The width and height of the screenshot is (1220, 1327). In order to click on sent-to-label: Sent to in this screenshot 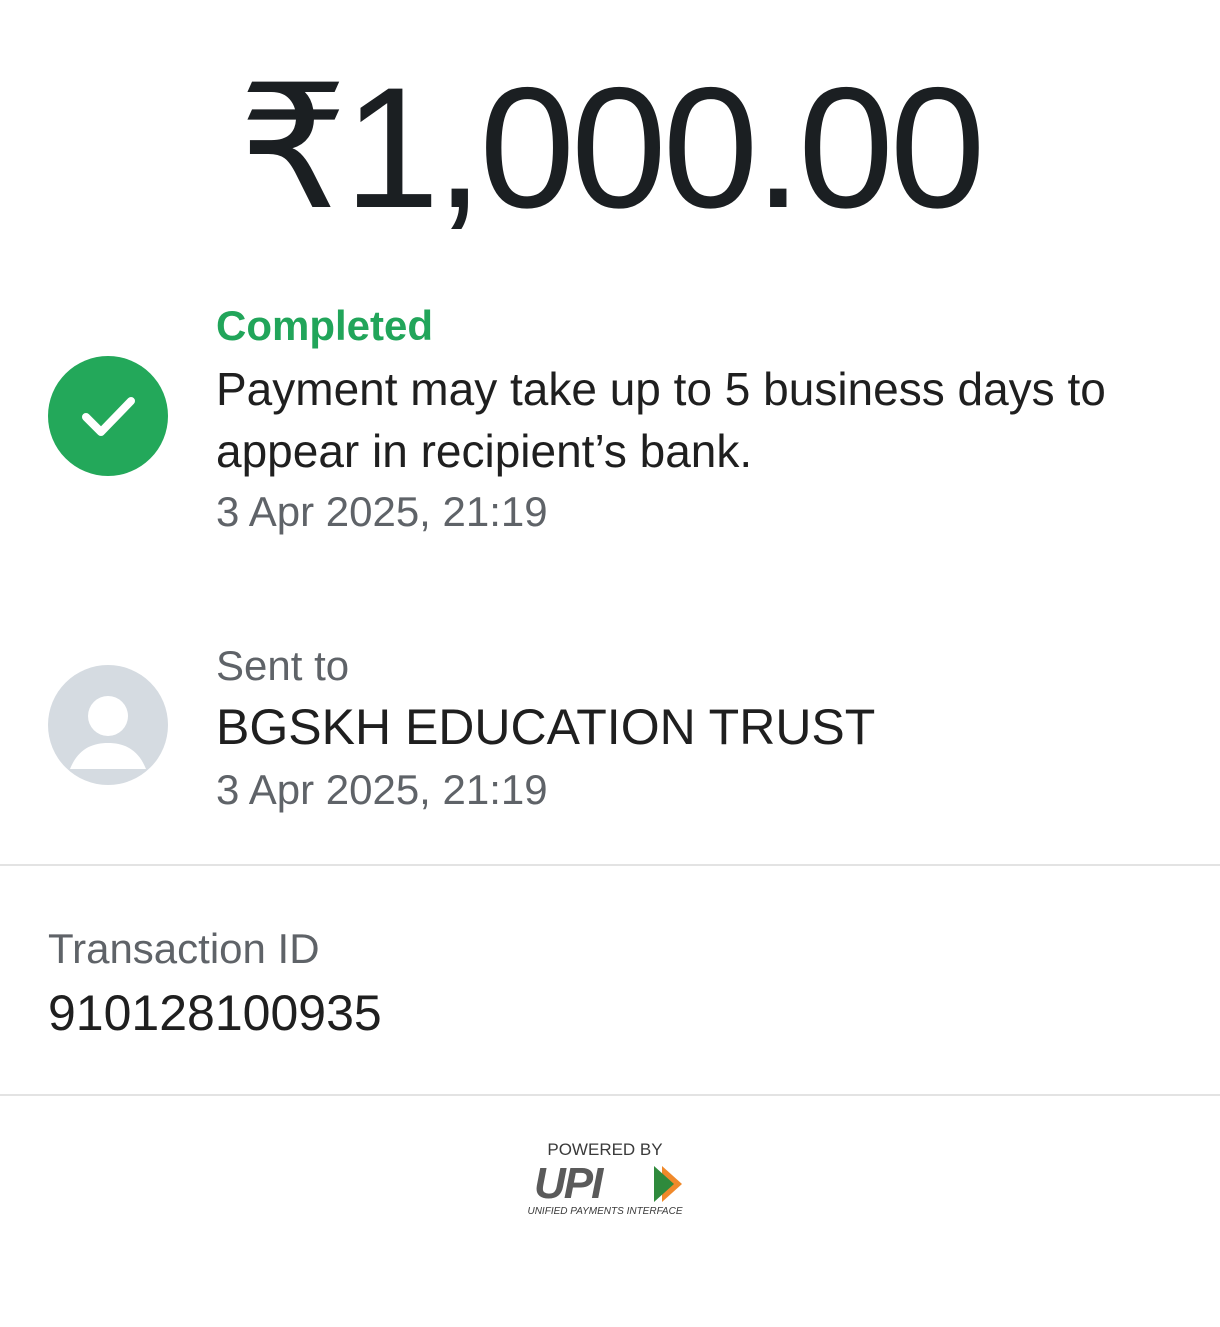, I will do `click(283, 665)`.